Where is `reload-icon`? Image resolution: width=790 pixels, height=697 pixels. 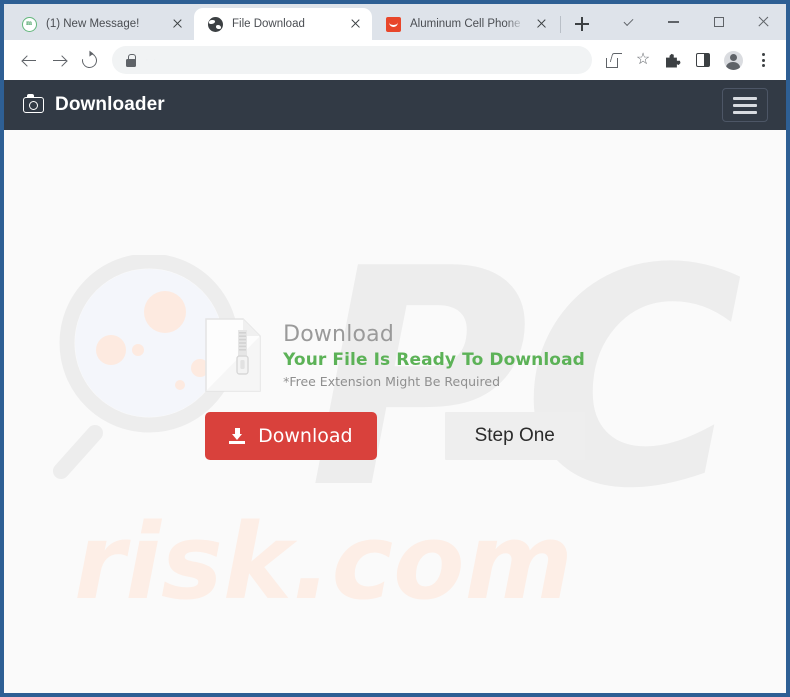 reload-icon is located at coordinates (89, 60).